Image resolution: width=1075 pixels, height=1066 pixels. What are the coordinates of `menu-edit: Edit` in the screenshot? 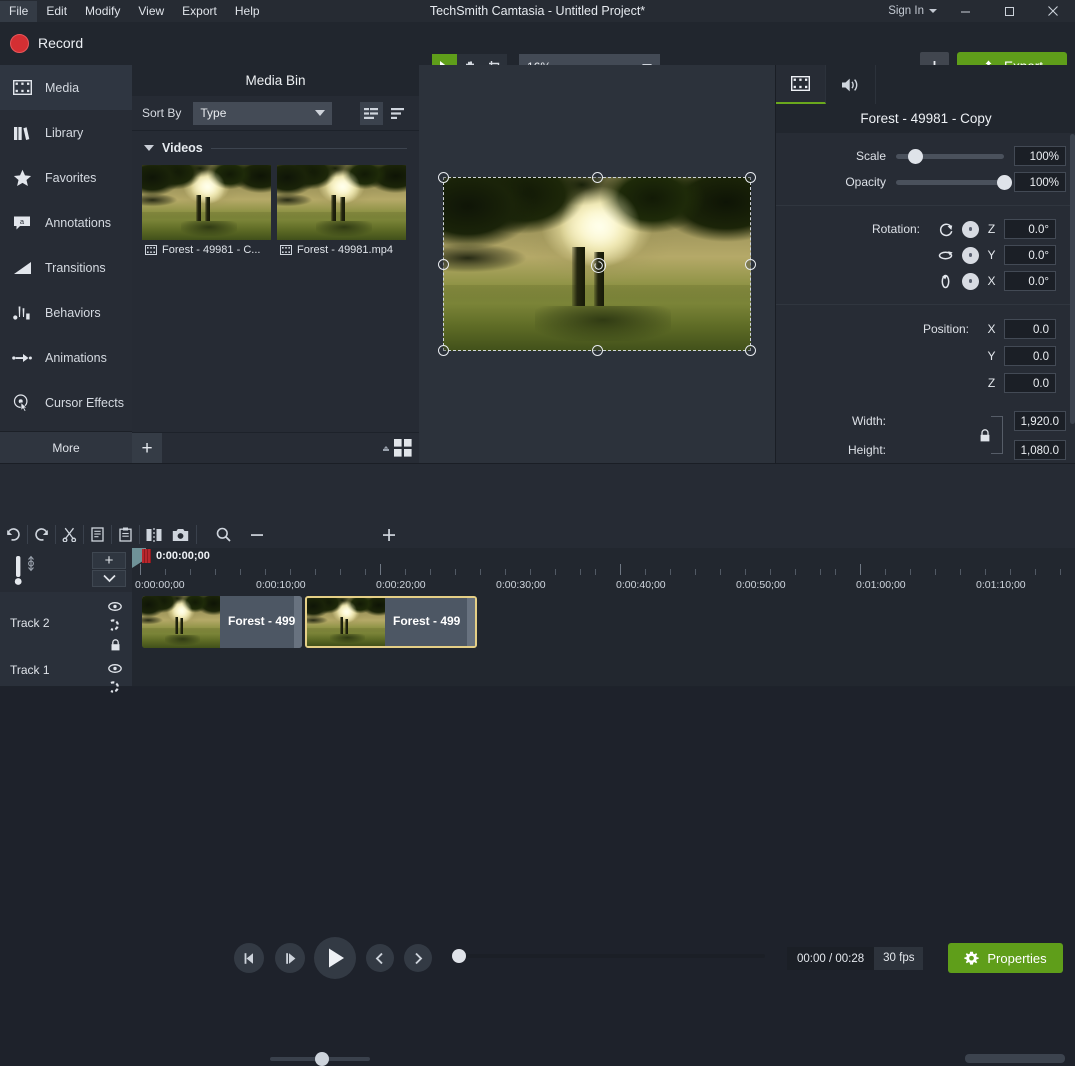 It's located at (56, 11).